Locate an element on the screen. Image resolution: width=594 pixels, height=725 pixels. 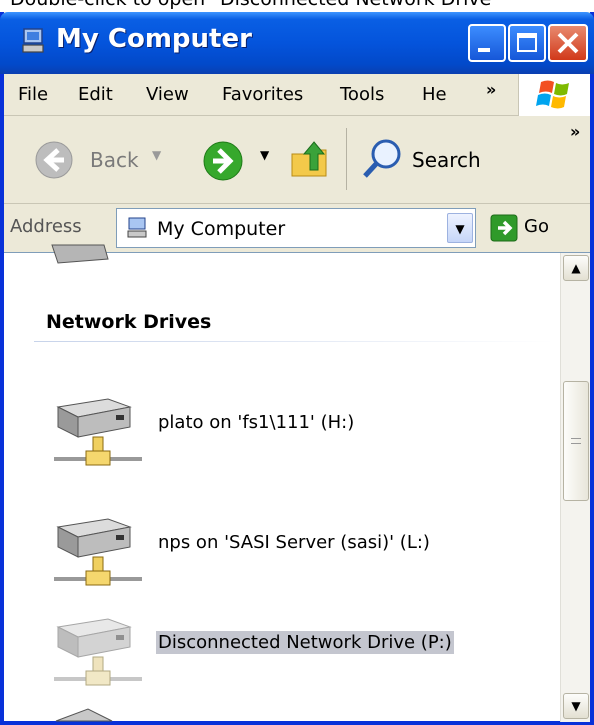
toolbar-separator is located at coordinates (346, 159).